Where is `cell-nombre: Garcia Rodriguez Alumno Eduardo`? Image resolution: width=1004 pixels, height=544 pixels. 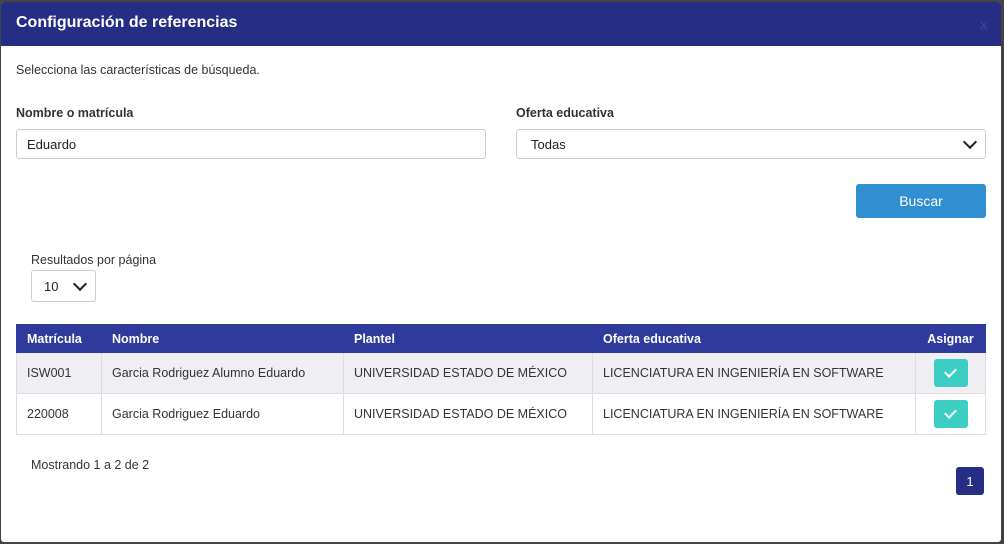 cell-nombre: Garcia Rodriguez Alumno Eduardo is located at coordinates (222, 373).